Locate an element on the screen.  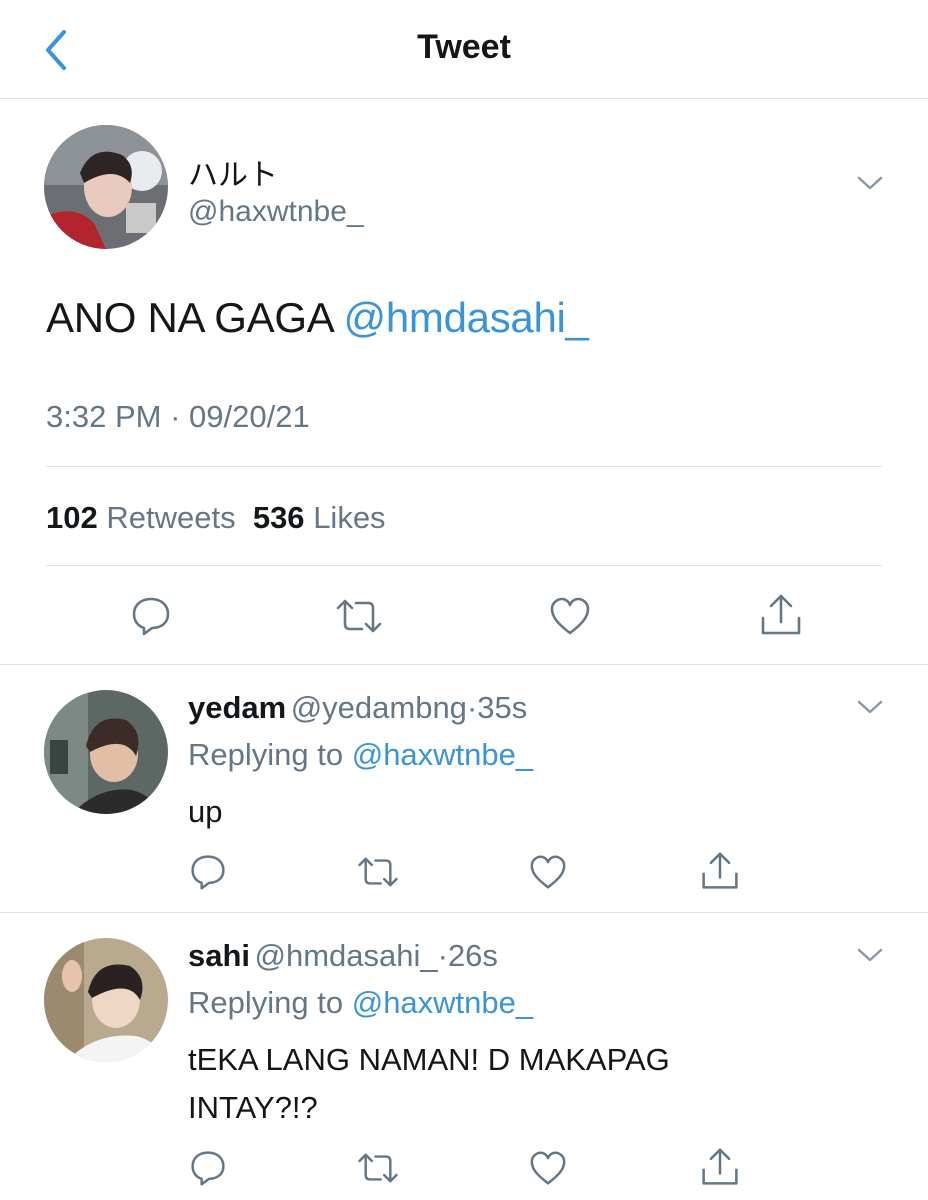
likes-stat: 536 Likes is located at coordinates (319, 517).